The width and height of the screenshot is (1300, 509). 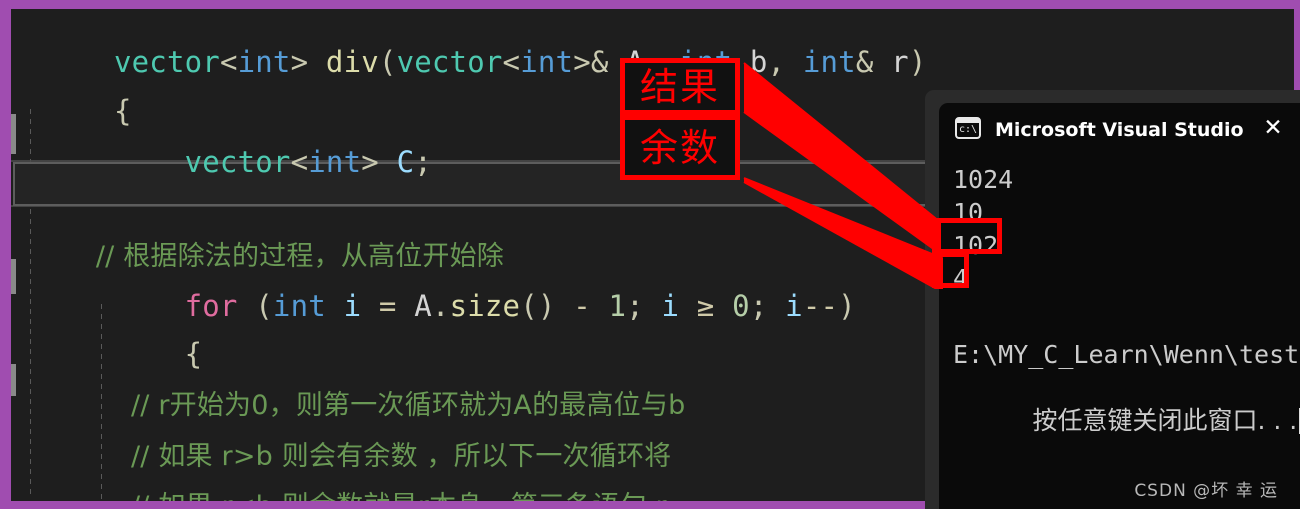 I want to click on watermark: CSDN @坏 幸 运, so click(x=1206, y=491).